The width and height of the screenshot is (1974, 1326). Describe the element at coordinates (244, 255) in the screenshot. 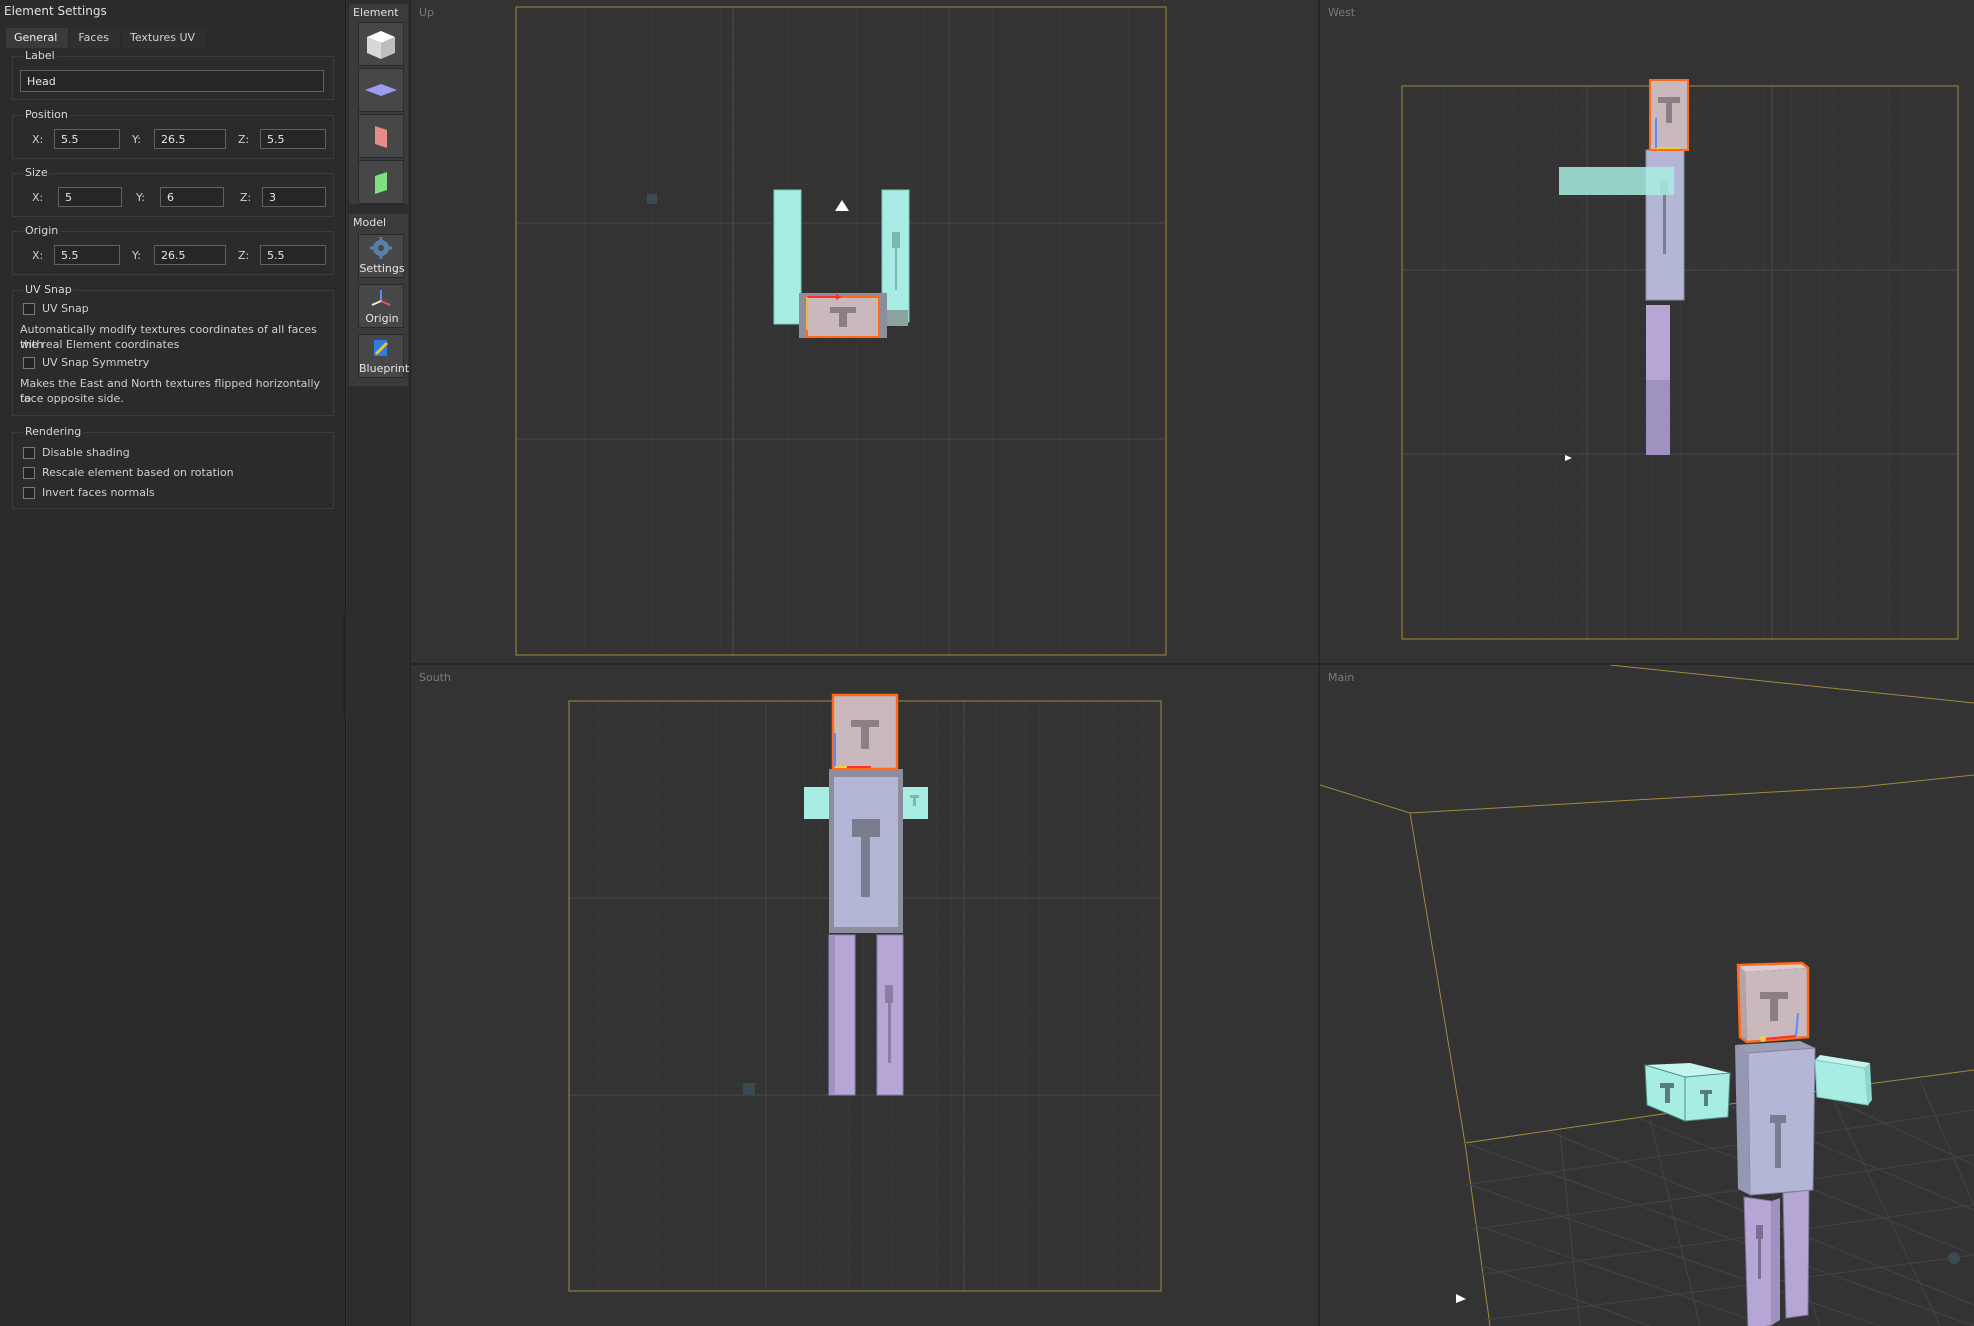

I see `origin-z-label: Z:` at that location.